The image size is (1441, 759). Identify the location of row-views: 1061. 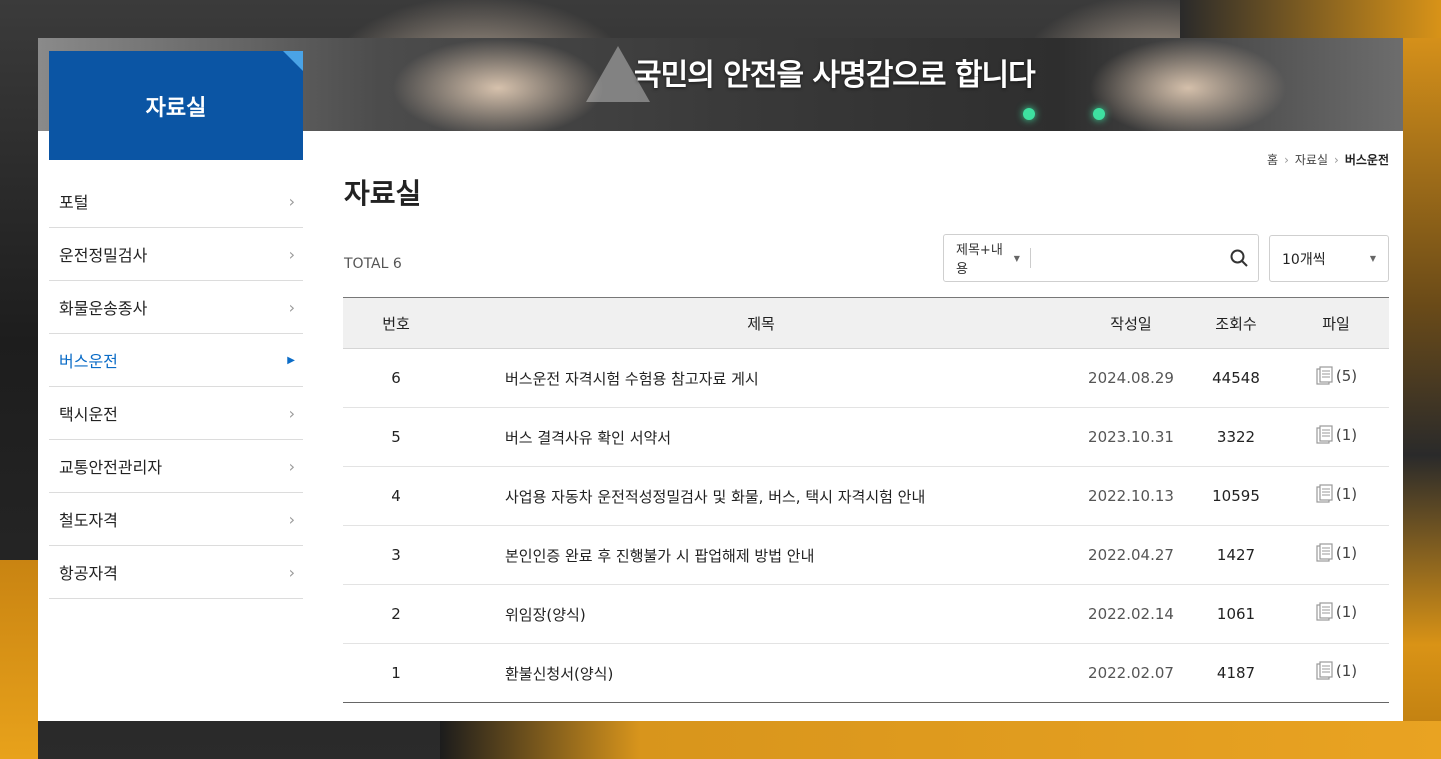
(1236, 614).